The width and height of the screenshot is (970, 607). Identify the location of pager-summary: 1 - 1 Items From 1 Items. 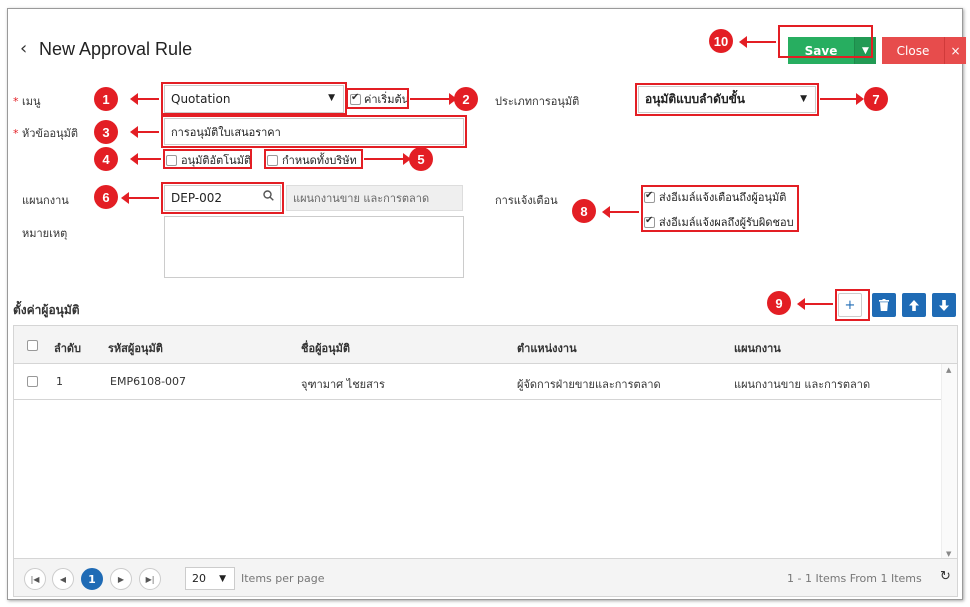
(854, 578).